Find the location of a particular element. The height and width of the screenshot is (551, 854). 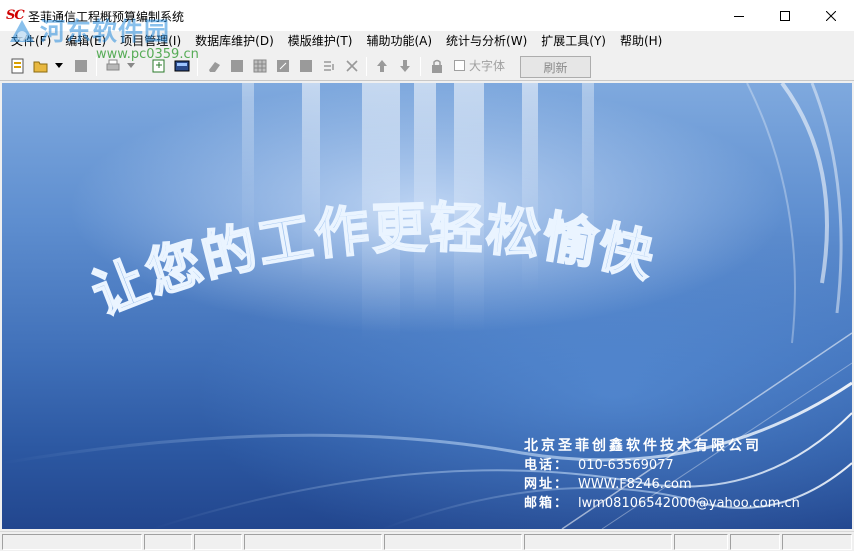

edit-icon is located at coordinates (283, 66).